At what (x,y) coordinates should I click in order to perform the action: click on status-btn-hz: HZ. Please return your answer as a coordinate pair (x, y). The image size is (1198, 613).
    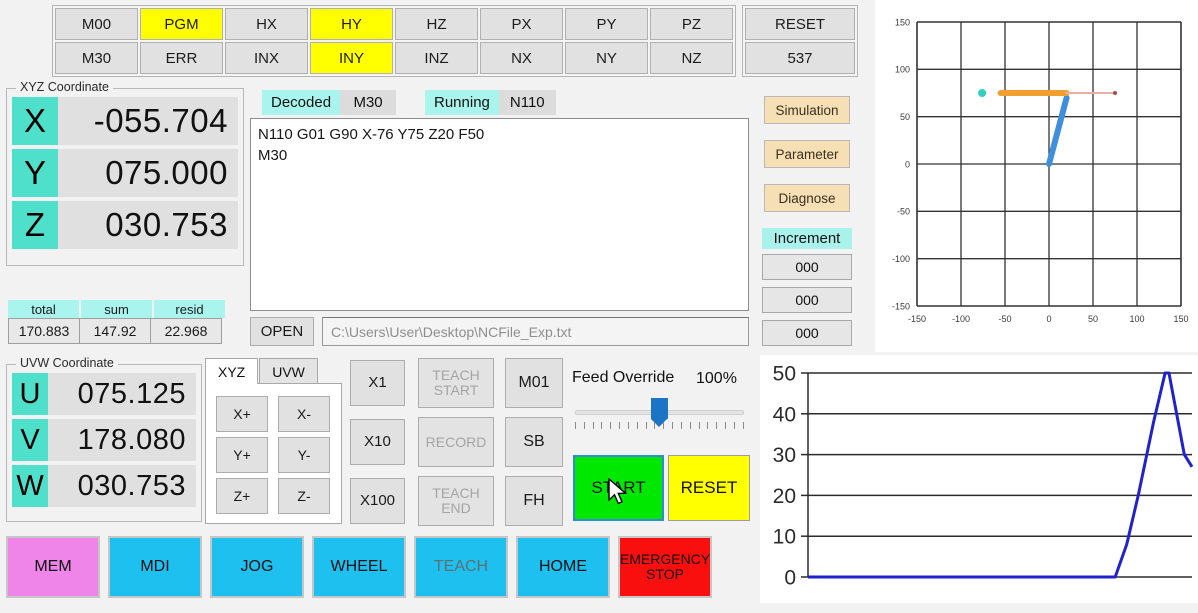
    Looking at the image, I should click on (436, 24).